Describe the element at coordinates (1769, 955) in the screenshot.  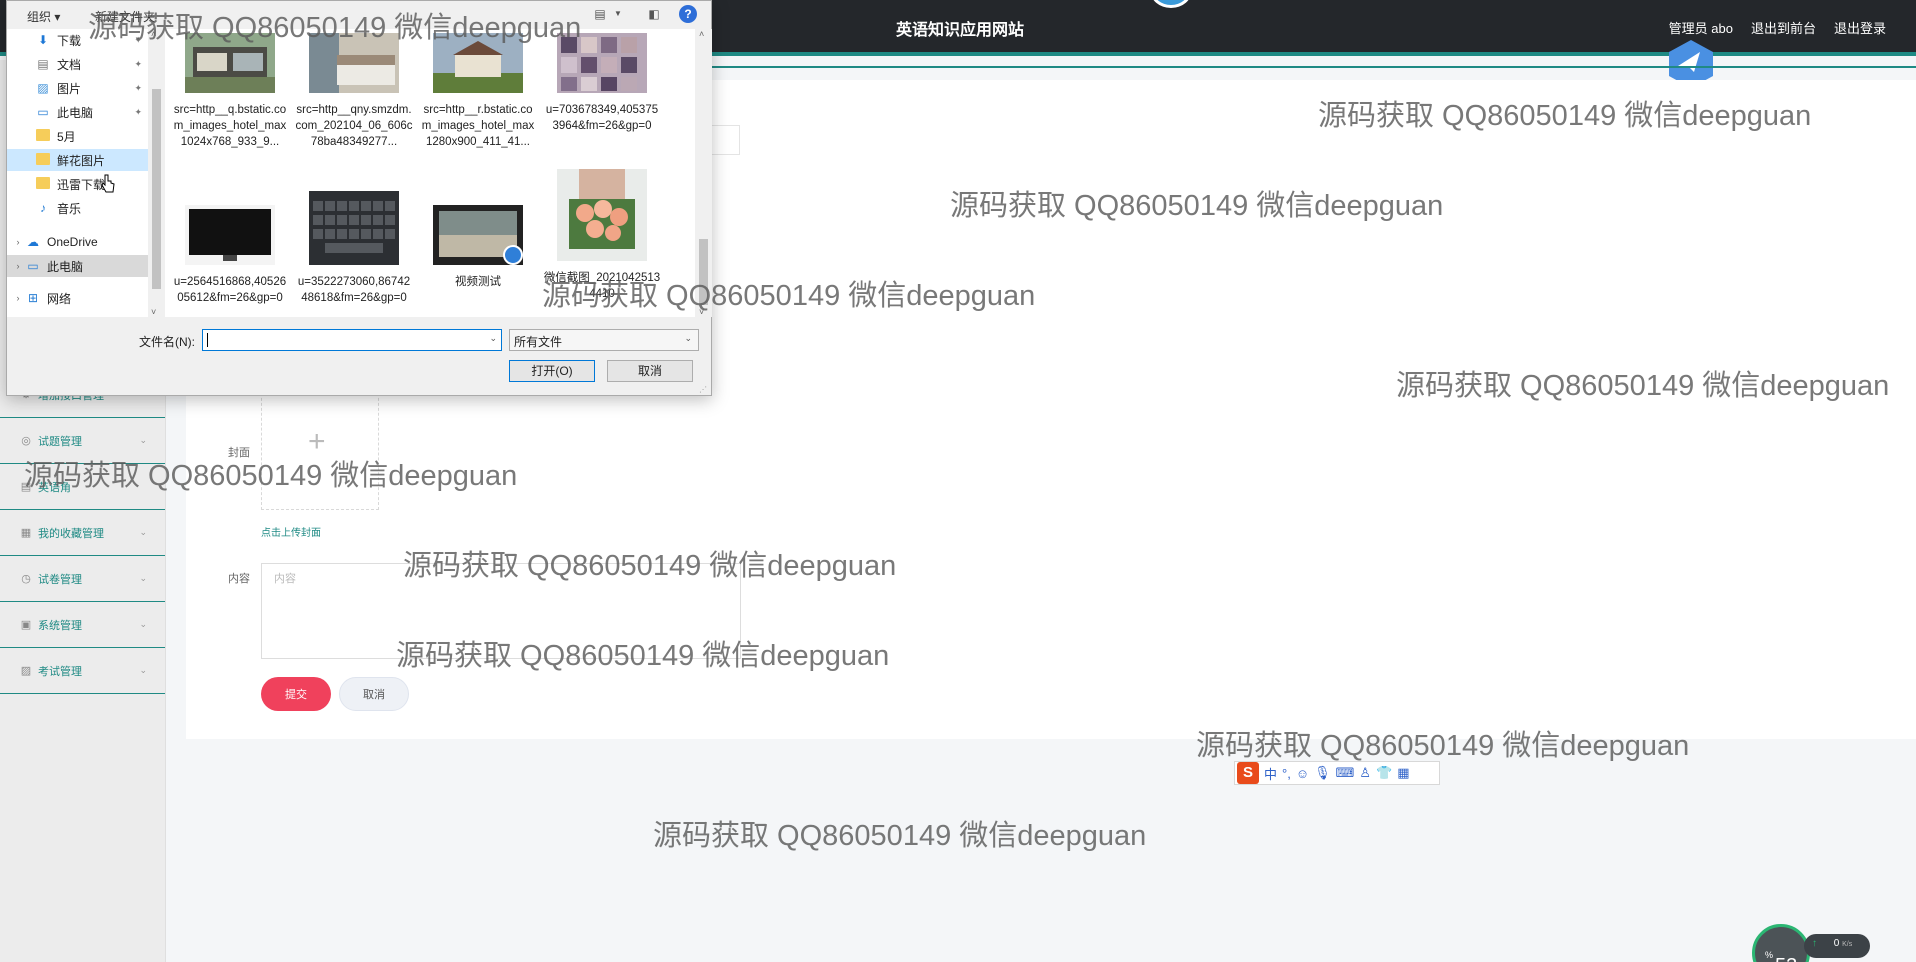
I see `speed-percent-unit: %` at that location.